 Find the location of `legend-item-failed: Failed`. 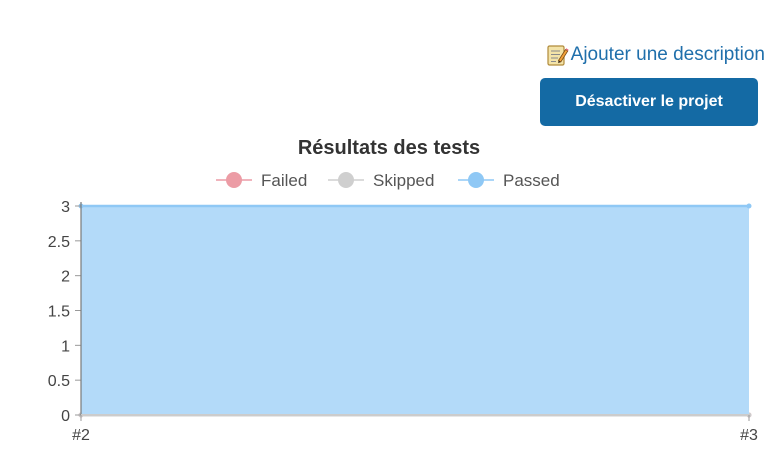

legend-item-failed: Failed is located at coordinates (261, 180).